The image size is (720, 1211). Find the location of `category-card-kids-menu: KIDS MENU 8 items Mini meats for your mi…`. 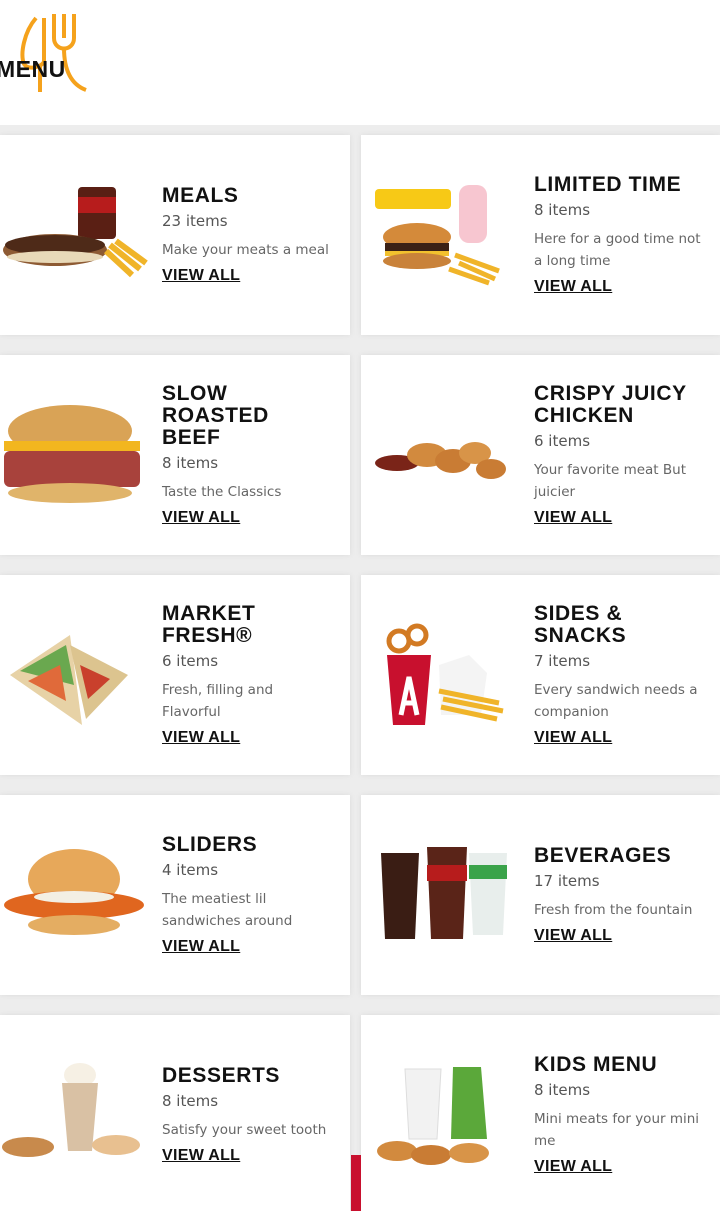

category-card-kids-menu: KIDS MENU 8 items Mini meats for your mi… is located at coordinates (540, 1113).